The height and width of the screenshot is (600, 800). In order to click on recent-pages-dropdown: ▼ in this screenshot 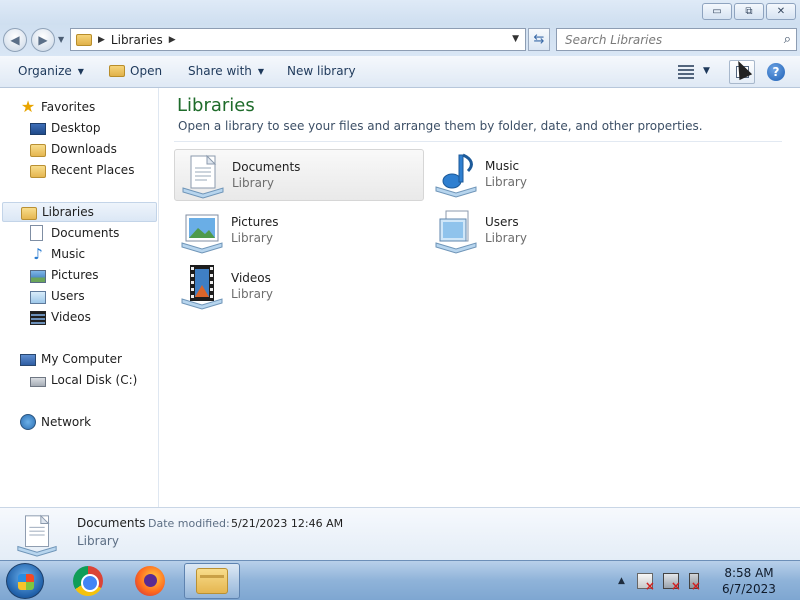, I will do `click(61, 39)`.